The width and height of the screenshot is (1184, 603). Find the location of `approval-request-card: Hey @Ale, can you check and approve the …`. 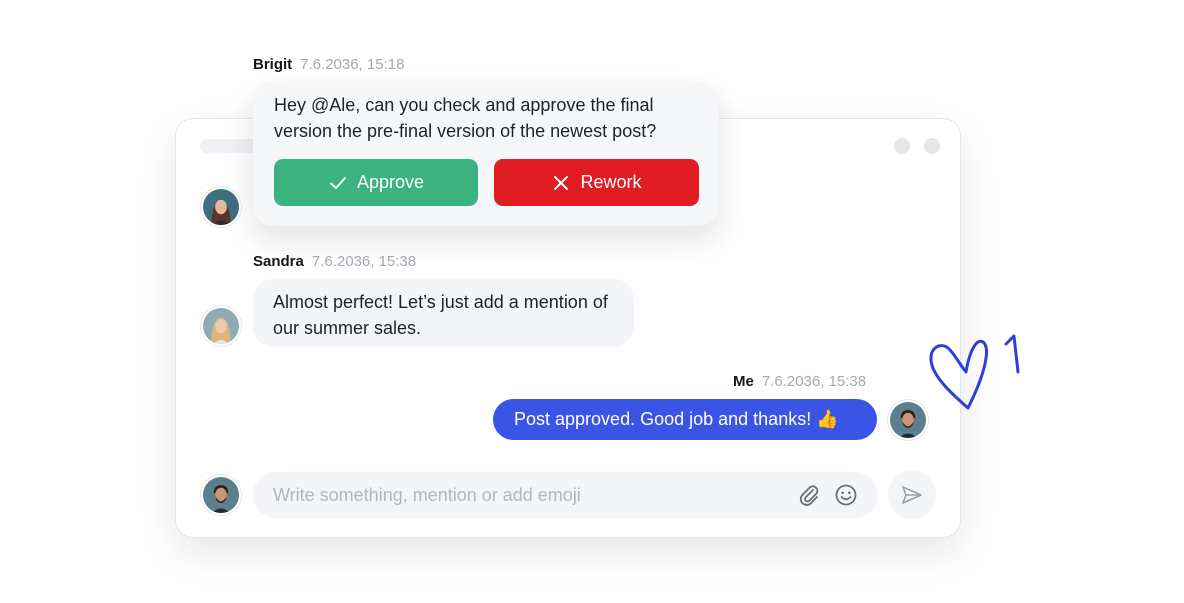

approval-request-card: Hey @Ale, can you check and approve the … is located at coordinates (486, 153).